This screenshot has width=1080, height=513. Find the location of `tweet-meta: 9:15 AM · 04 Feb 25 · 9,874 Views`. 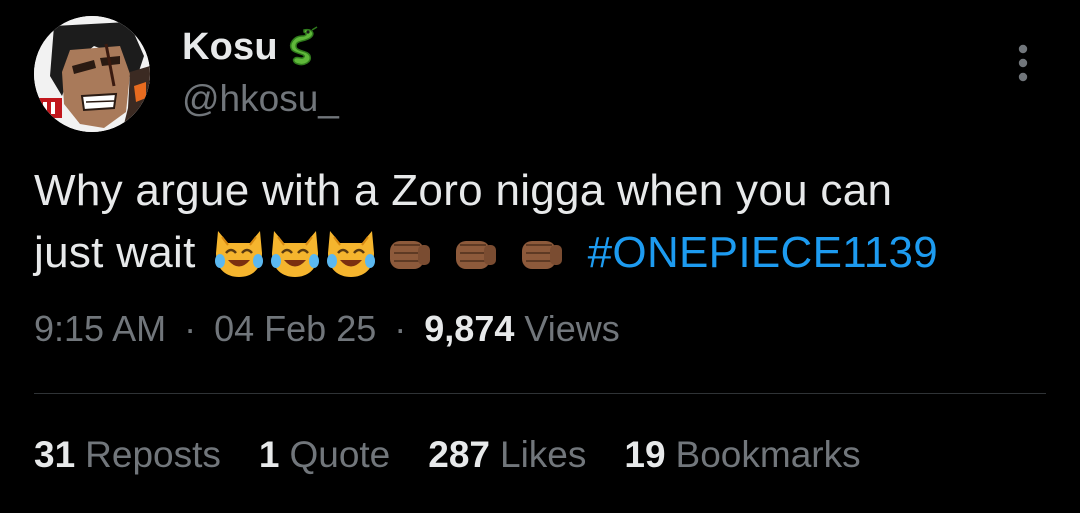

tweet-meta: 9:15 AM · 04 Feb 25 · 9,874 Views is located at coordinates (327, 329).